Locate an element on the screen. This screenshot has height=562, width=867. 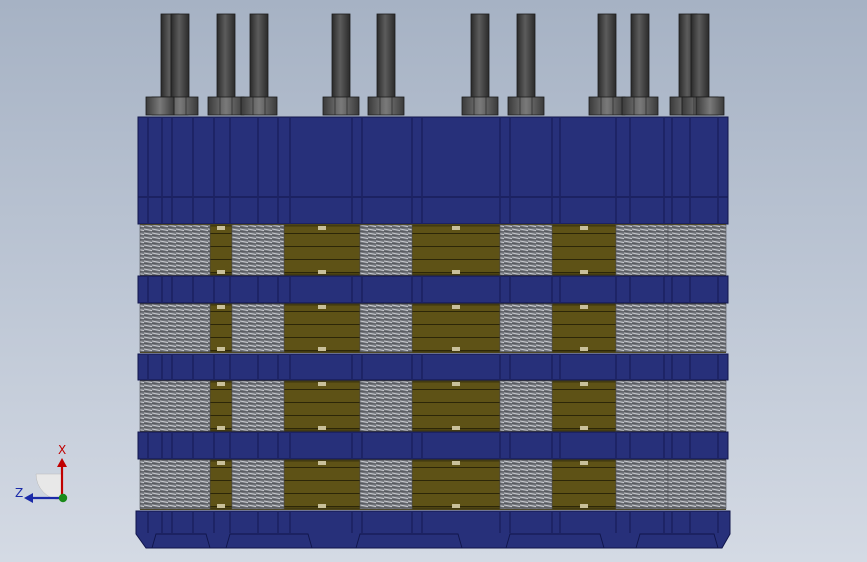
z-axis-arrowhead is located at coordinates (28, 498).